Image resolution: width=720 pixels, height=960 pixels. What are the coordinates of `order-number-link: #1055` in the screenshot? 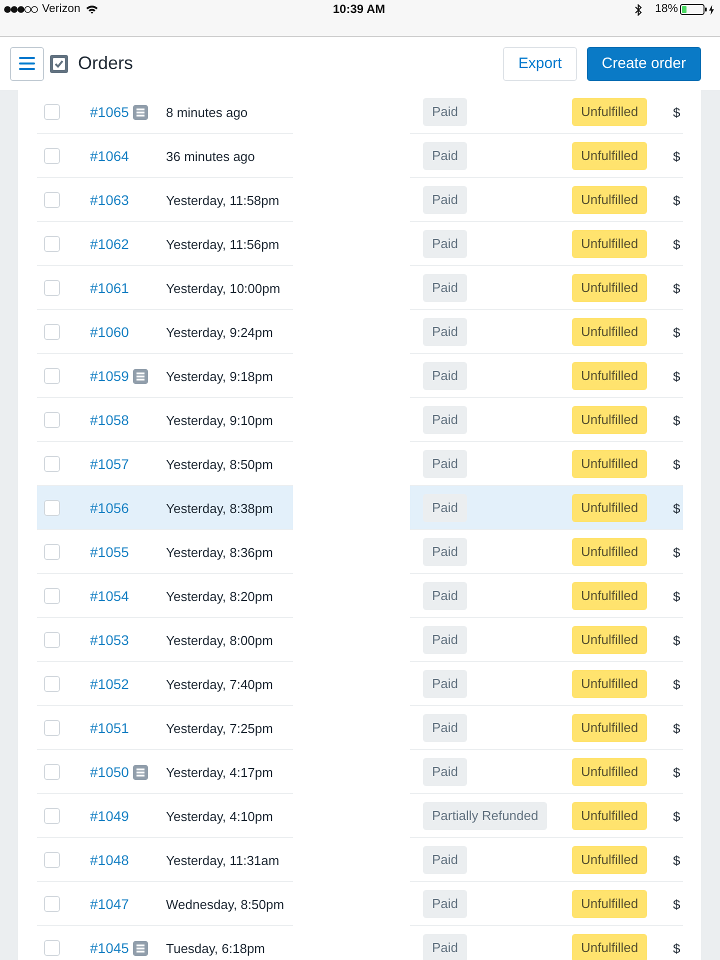 It's located at (109, 552).